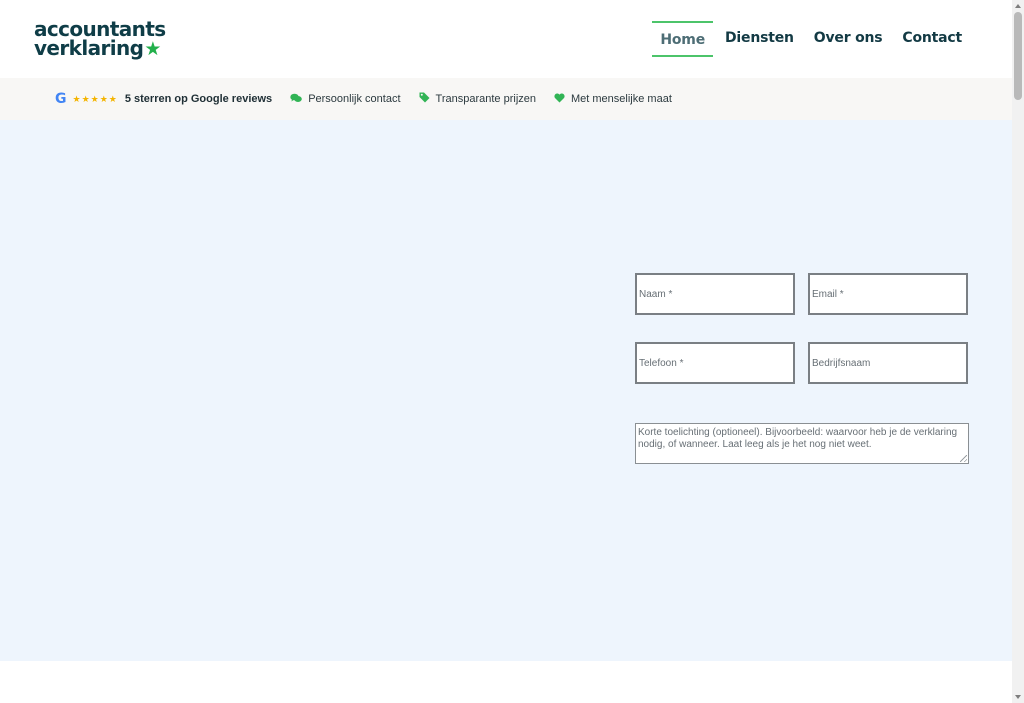 This screenshot has width=1024, height=703. I want to click on reviews-text: 5 sterren op Google reviews, so click(198, 99).